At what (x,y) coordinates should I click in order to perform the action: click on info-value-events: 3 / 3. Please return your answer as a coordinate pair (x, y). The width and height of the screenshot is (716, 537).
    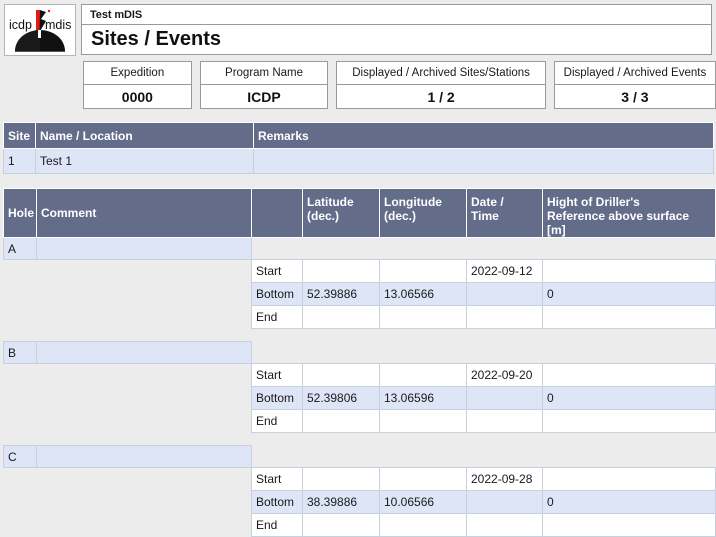
    Looking at the image, I should click on (635, 96).